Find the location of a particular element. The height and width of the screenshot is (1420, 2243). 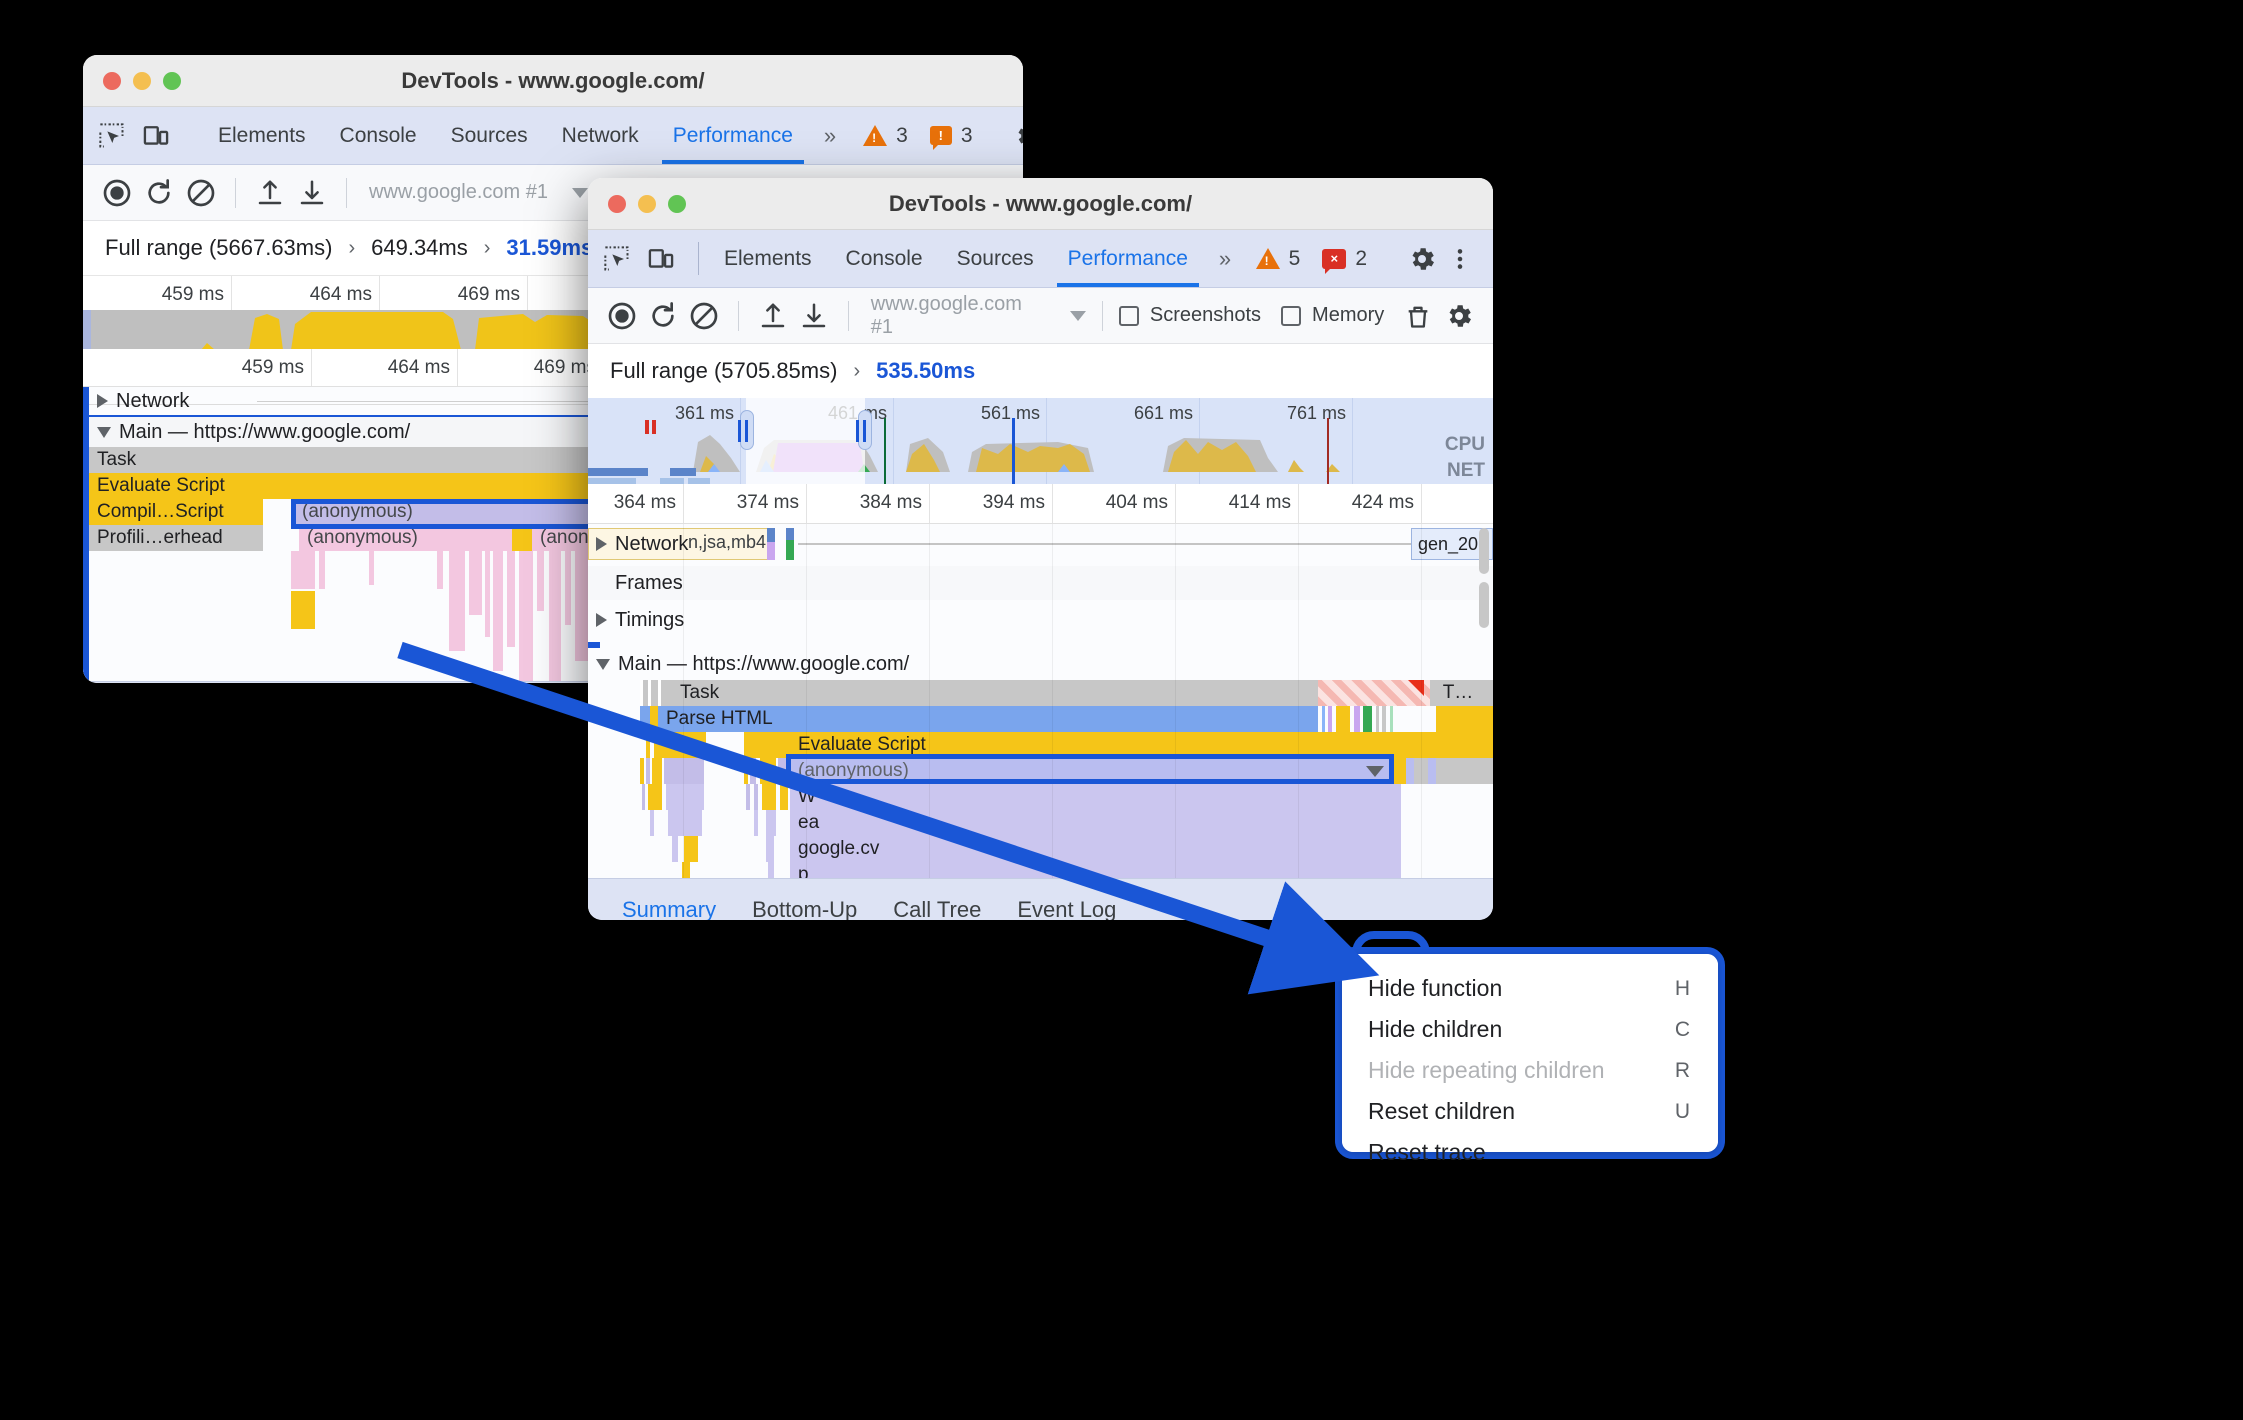

network-chip-label: n,jsa,mb4 is located at coordinates (727, 542).